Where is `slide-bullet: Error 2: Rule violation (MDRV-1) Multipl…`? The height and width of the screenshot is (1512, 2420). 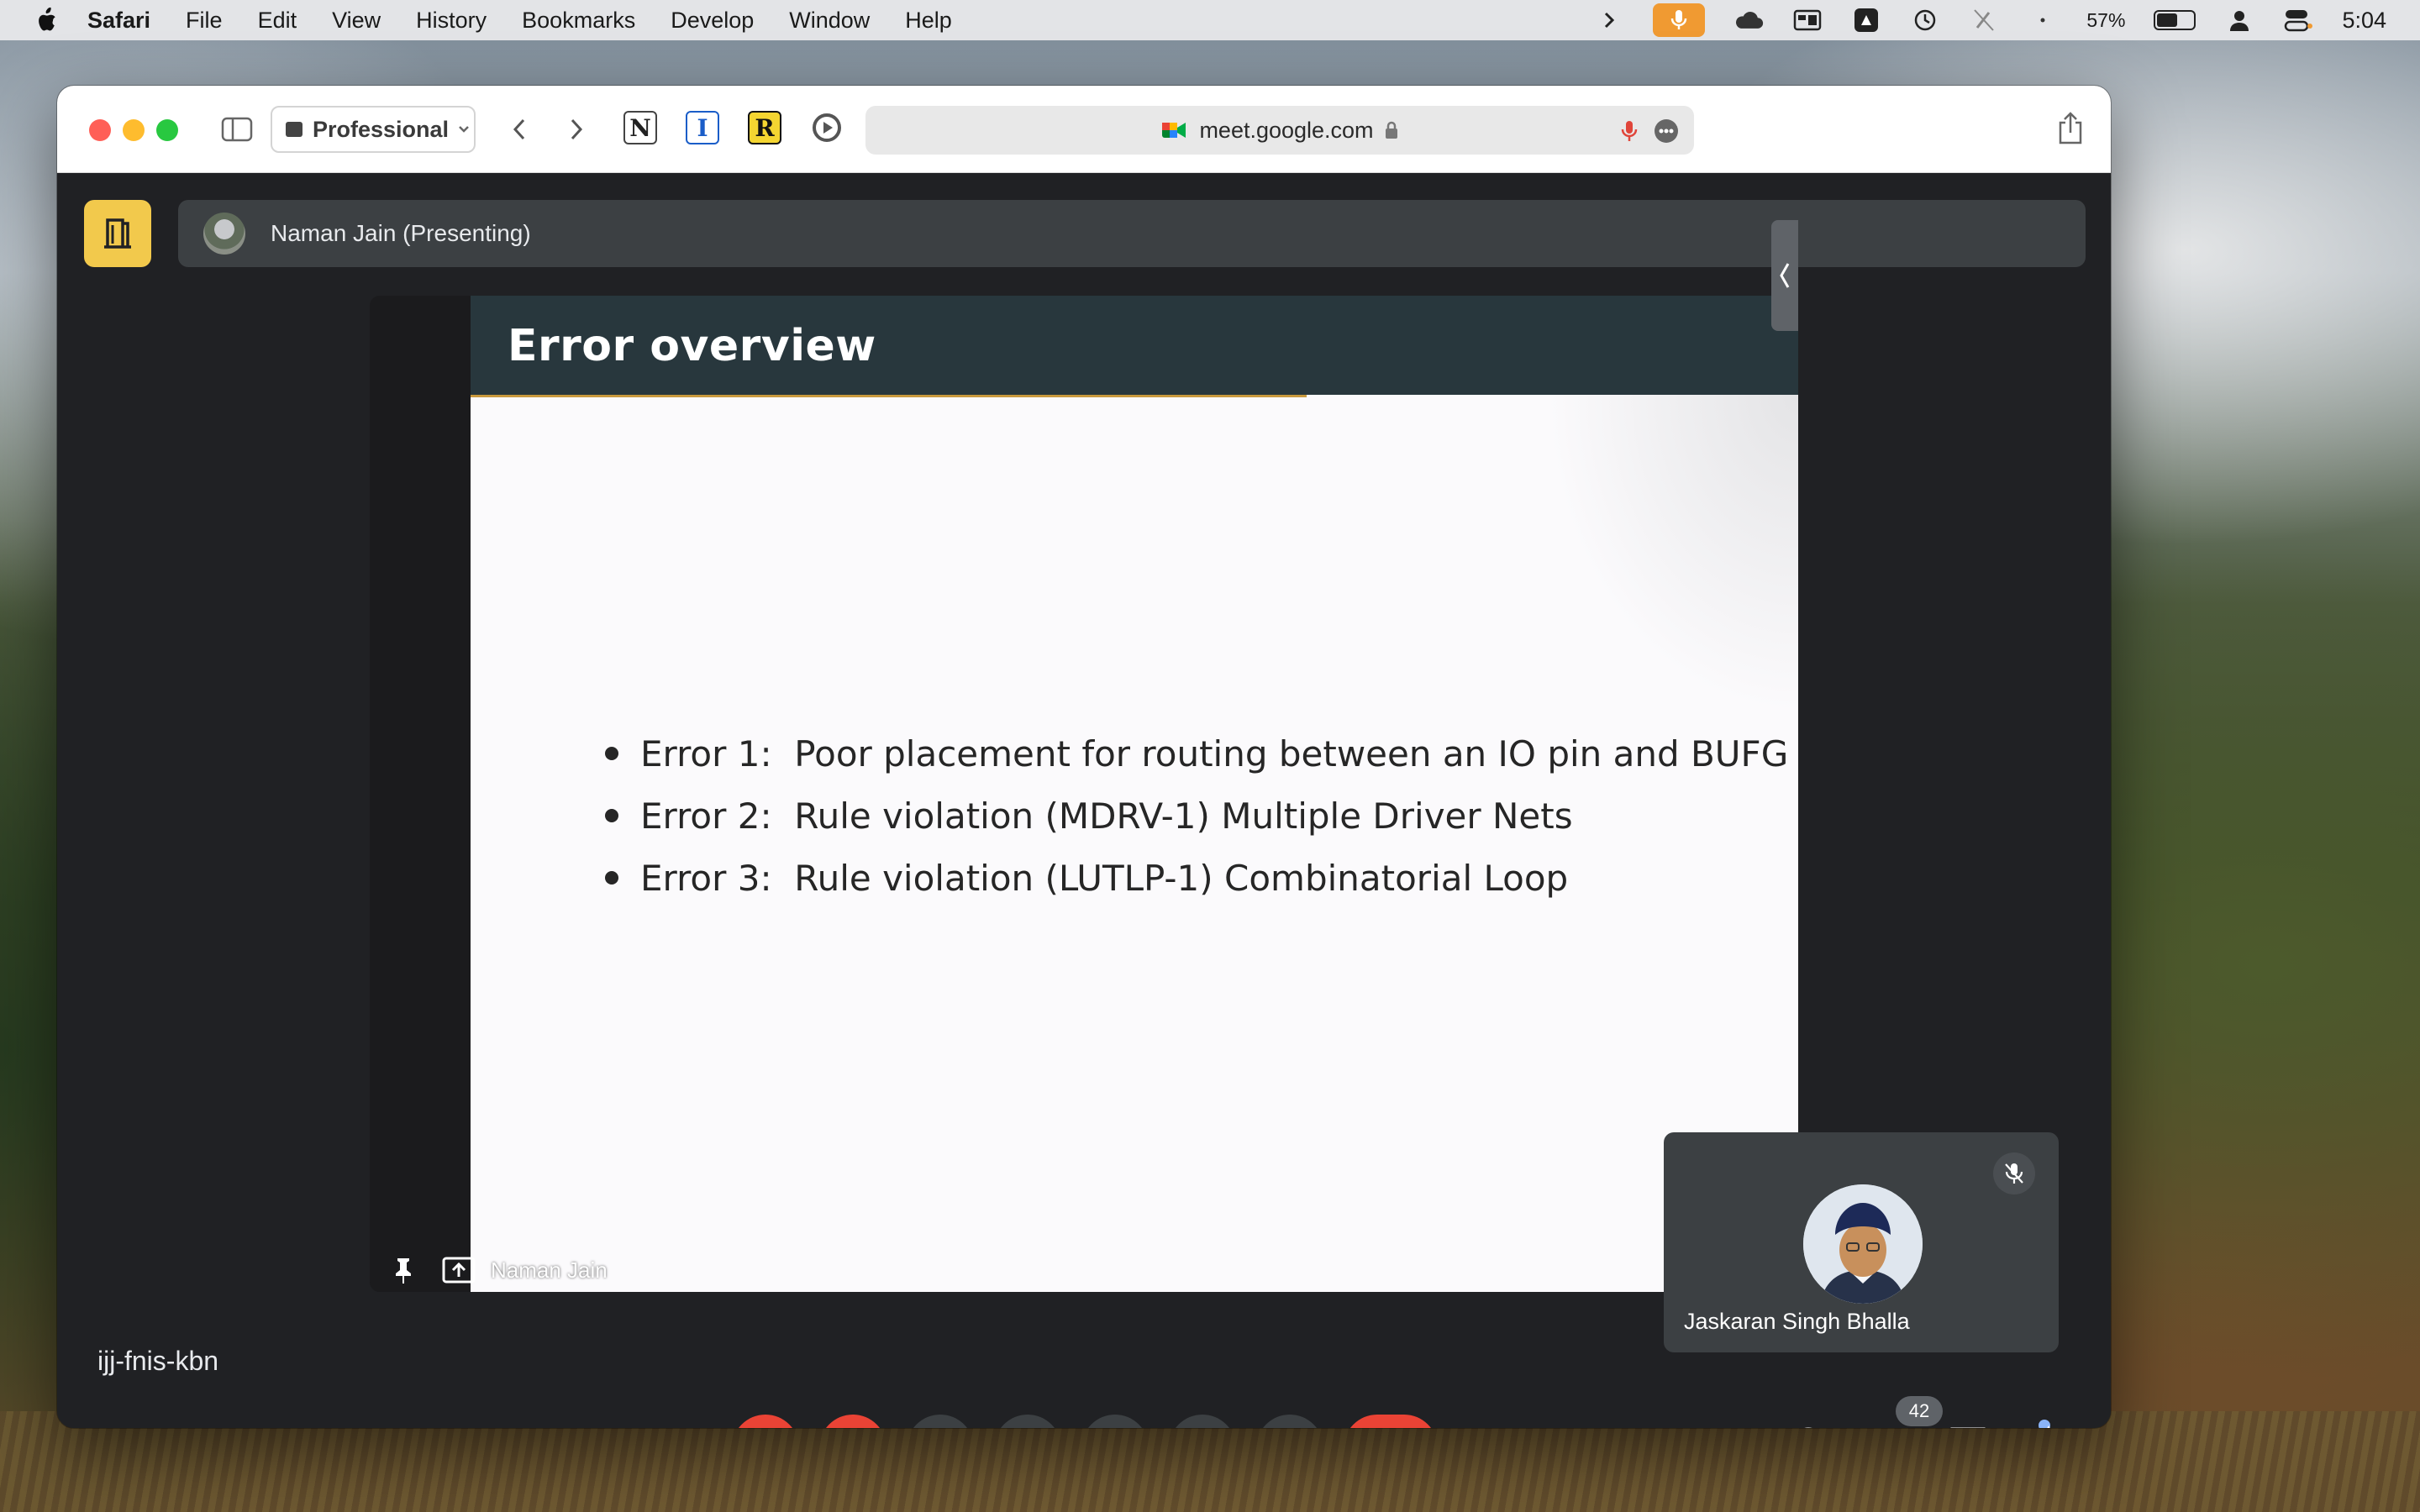
slide-bullet: Error 2: Rule violation (MDRV-1) Multipl… is located at coordinates (1196, 816).